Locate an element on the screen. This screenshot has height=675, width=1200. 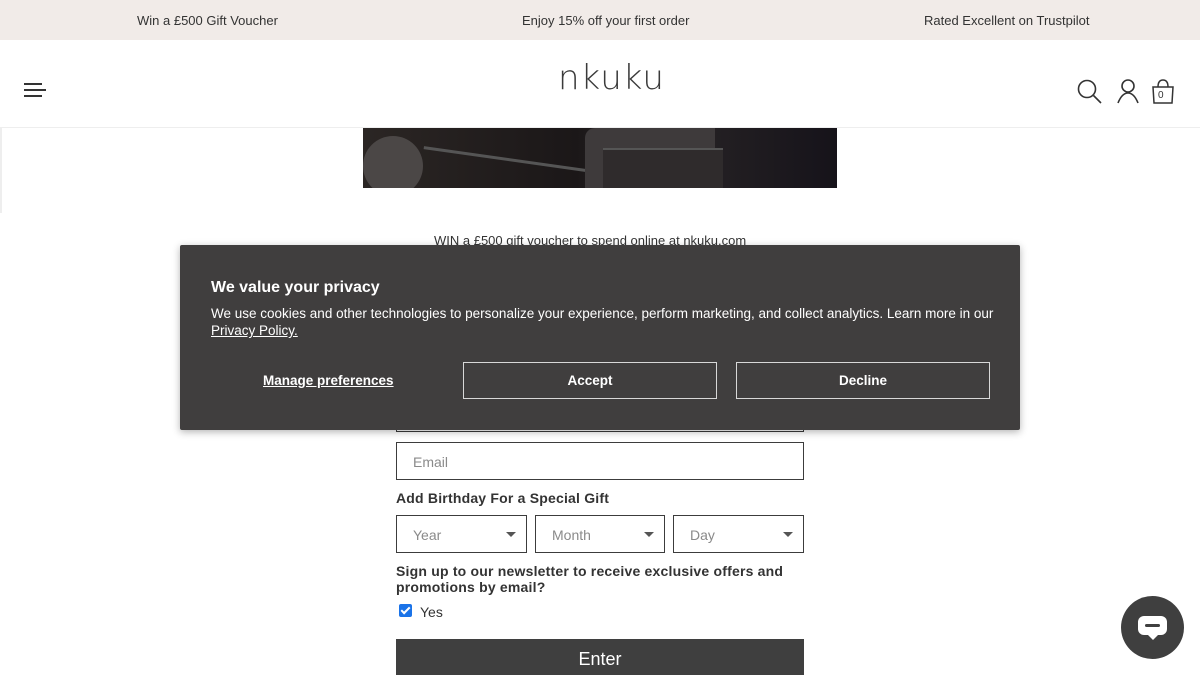
chat-button is located at coordinates (1152, 627).